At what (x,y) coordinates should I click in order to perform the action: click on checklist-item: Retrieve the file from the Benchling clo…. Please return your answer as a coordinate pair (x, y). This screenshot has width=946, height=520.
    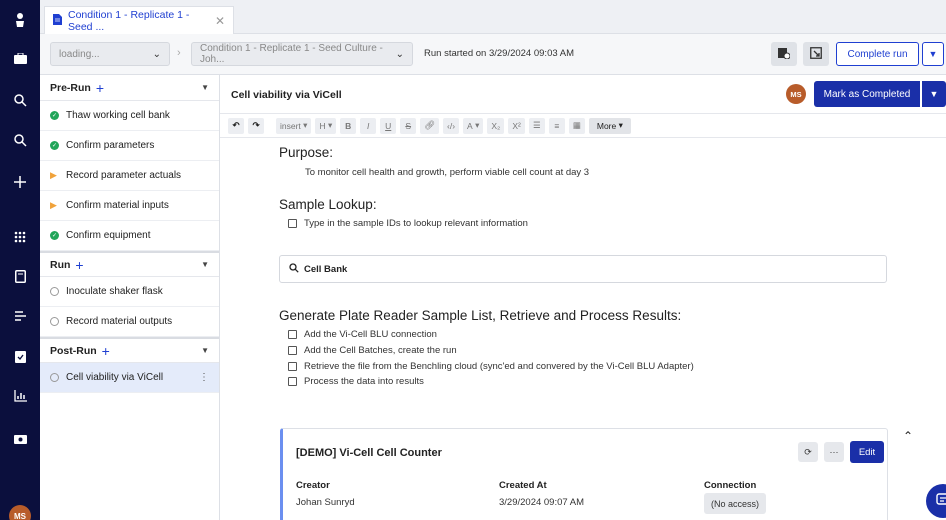
    Looking at the image, I should click on (491, 366).